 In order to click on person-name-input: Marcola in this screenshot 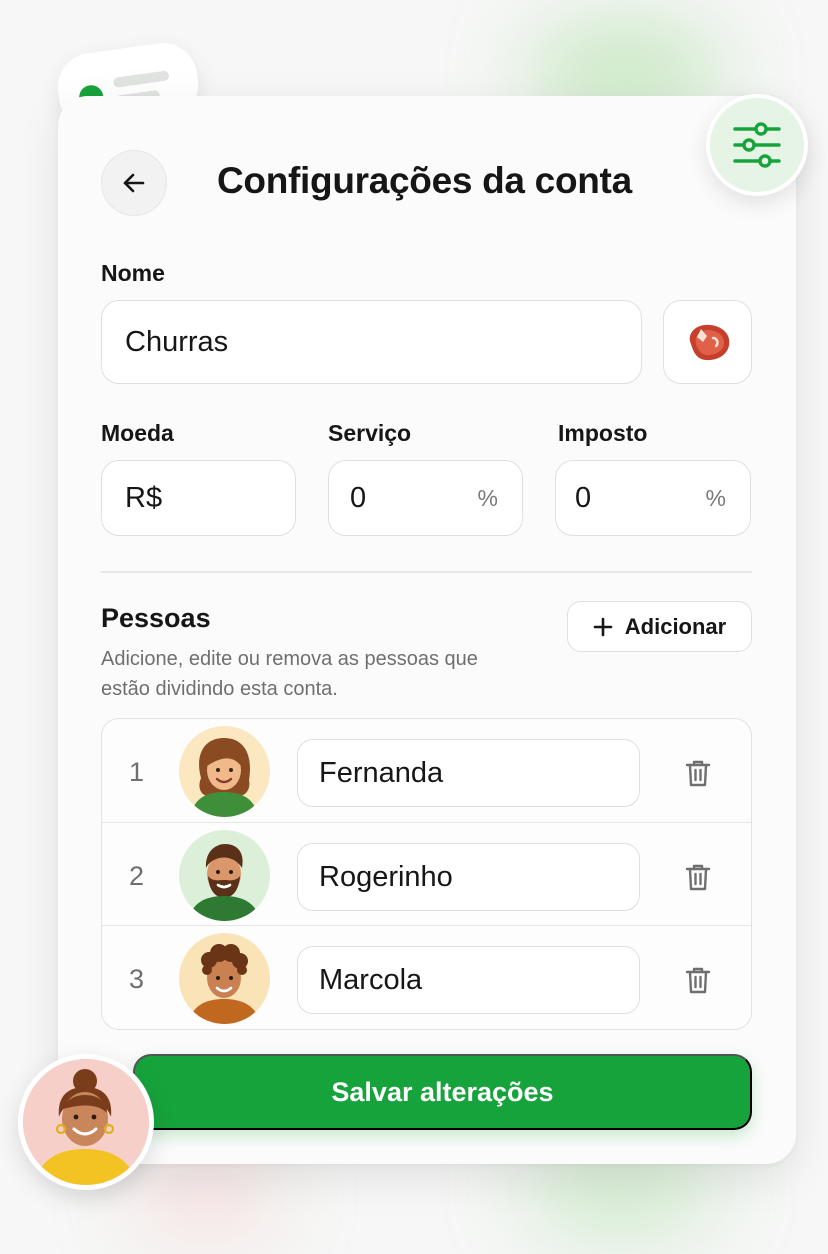, I will do `click(468, 980)`.